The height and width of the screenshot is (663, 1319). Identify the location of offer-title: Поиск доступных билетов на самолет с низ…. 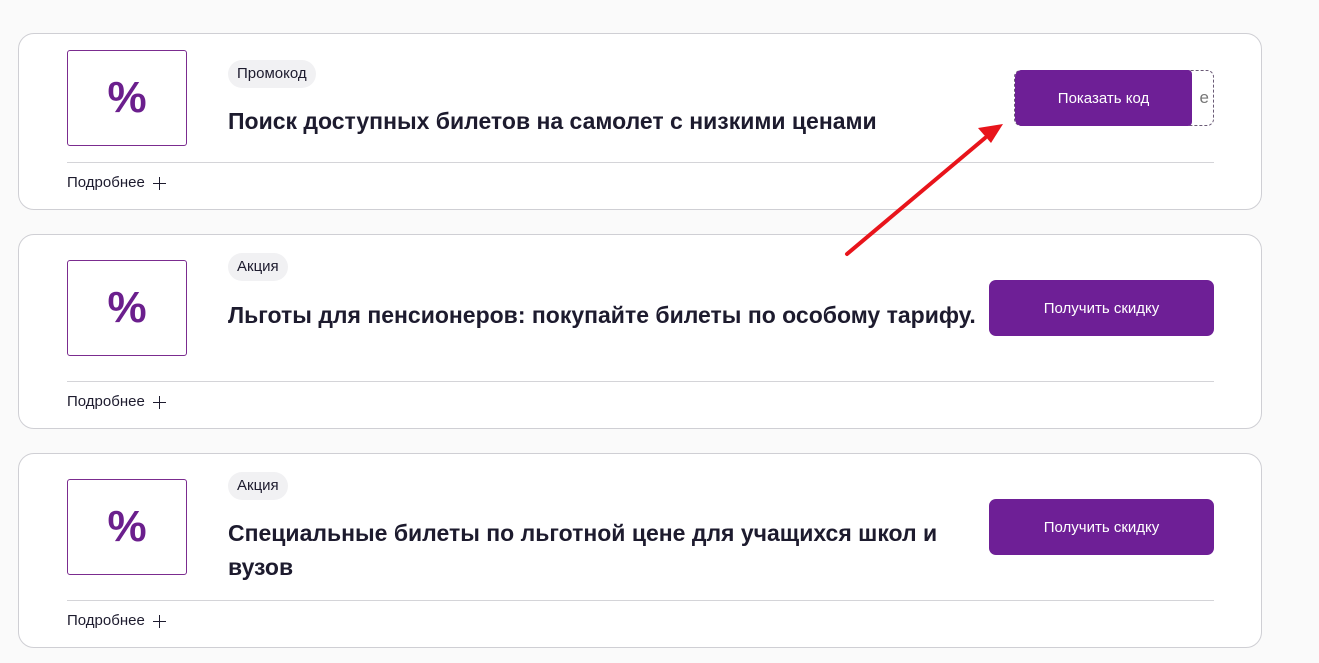
(552, 121).